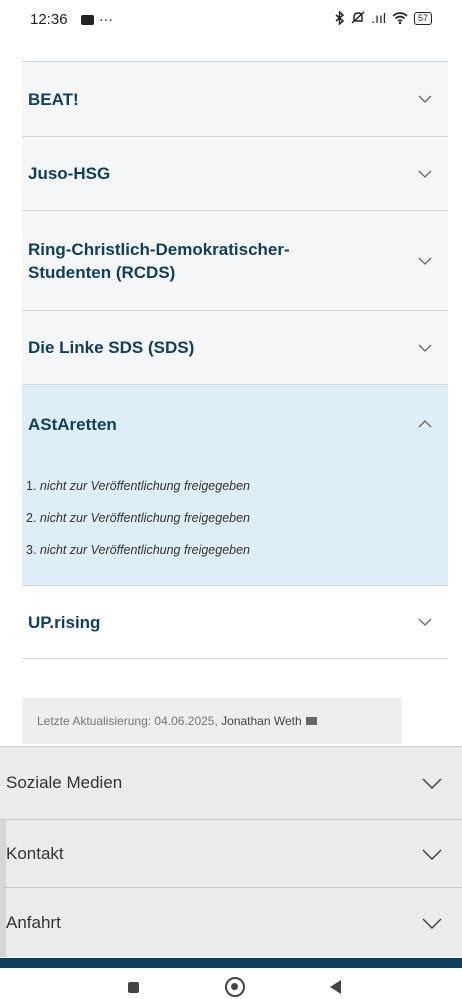  What do you see at coordinates (87, 20) in the screenshot?
I see `youtube-icon` at bounding box center [87, 20].